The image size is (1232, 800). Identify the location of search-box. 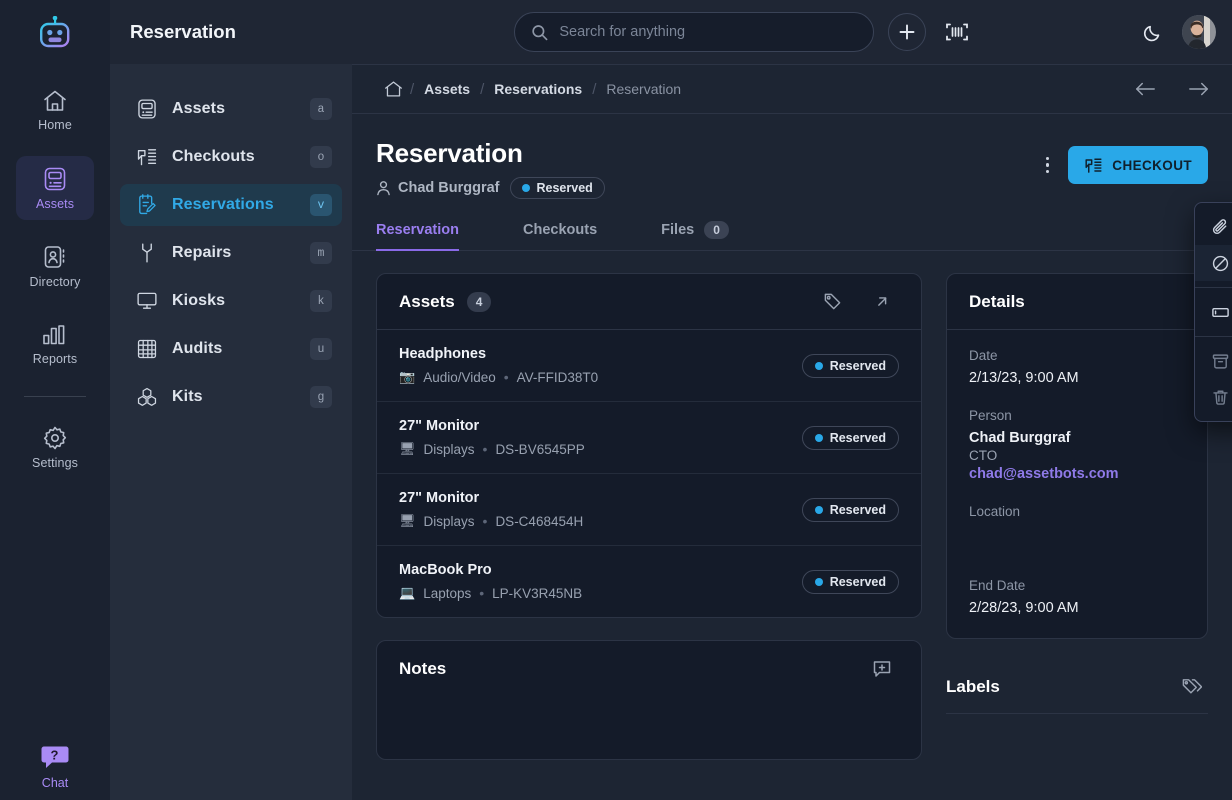
(694, 32).